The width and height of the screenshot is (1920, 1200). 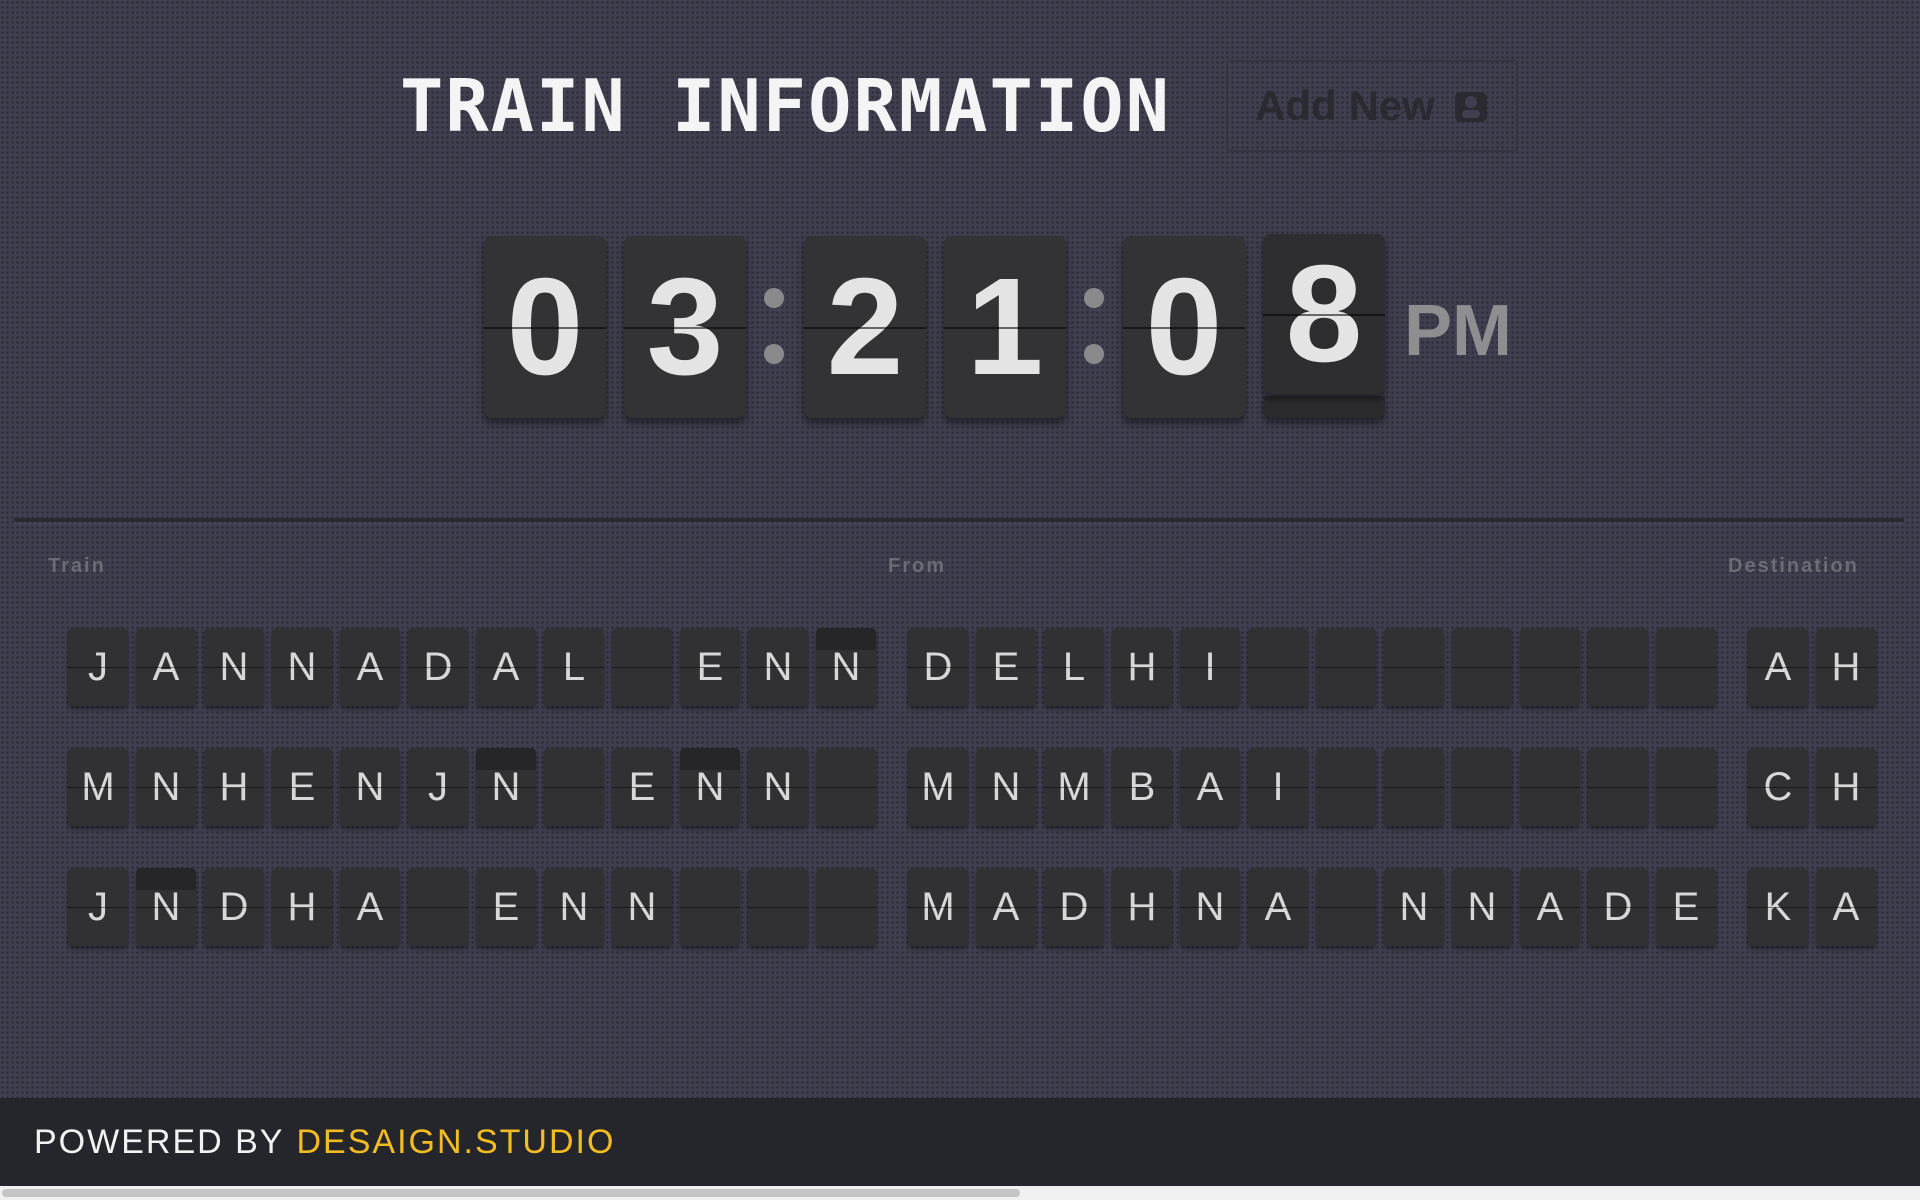 I want to click on horizontal-scrollbar, so click(x=960, y=1193).